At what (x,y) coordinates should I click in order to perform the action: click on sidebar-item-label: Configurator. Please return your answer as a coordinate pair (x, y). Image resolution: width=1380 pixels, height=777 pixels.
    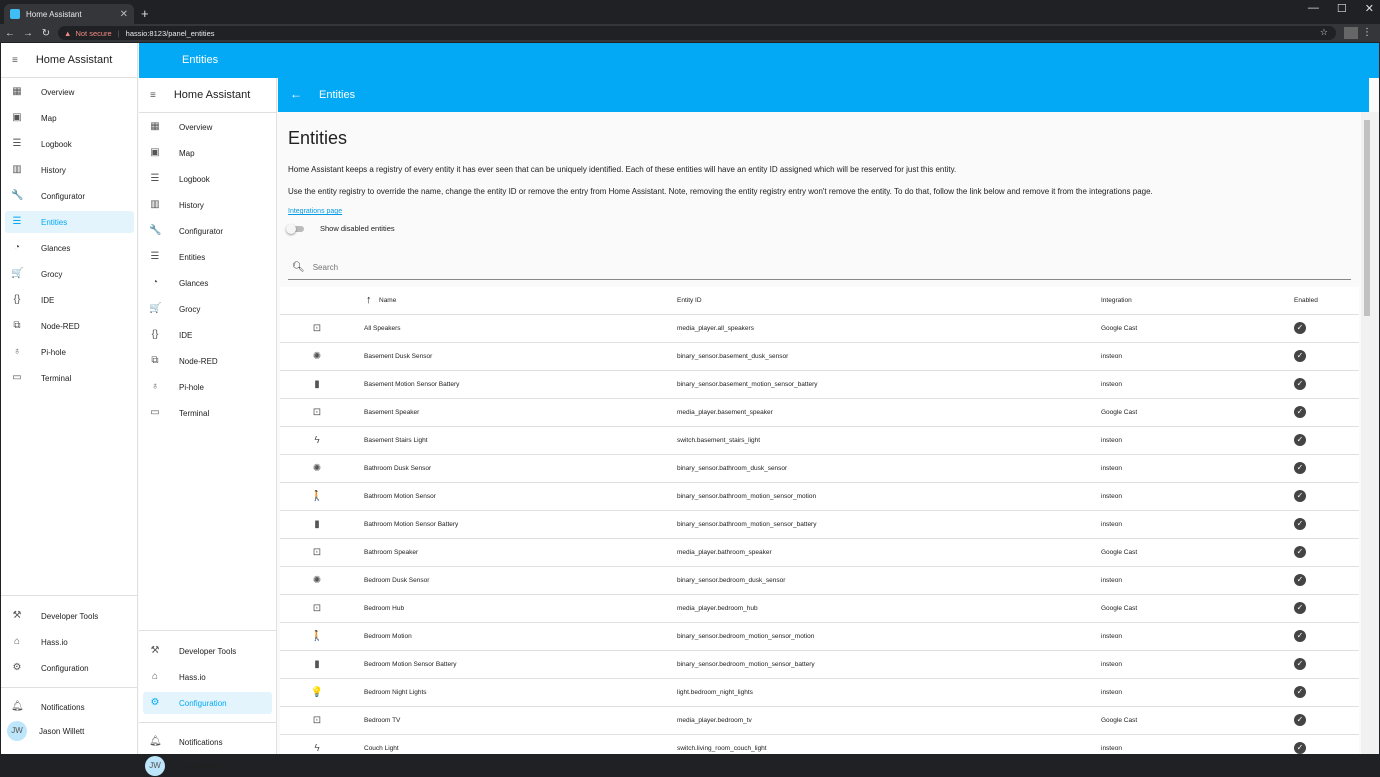
    Looking at the image, I should click on (201, 231).